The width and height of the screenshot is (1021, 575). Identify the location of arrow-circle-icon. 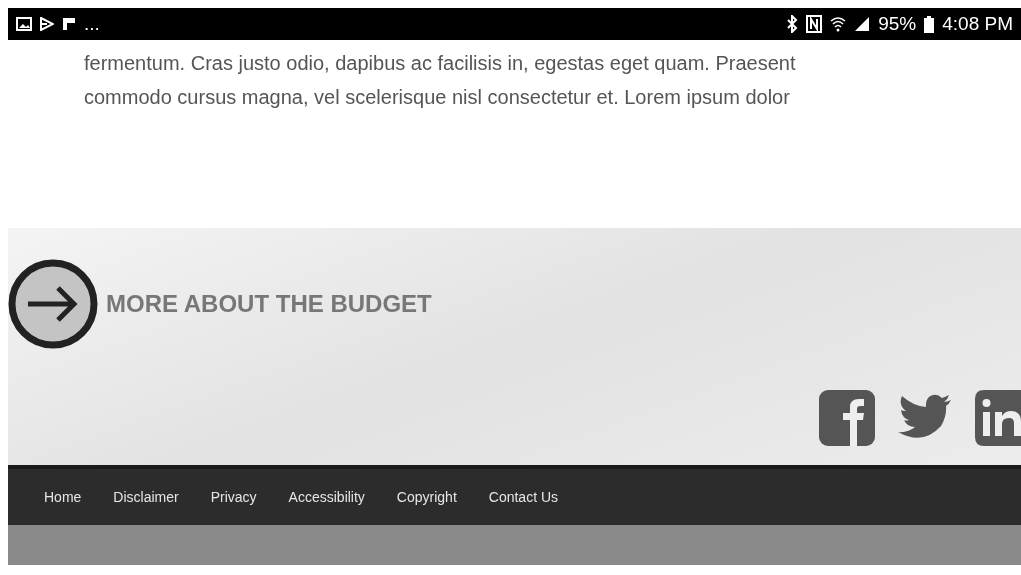
(53, 304).